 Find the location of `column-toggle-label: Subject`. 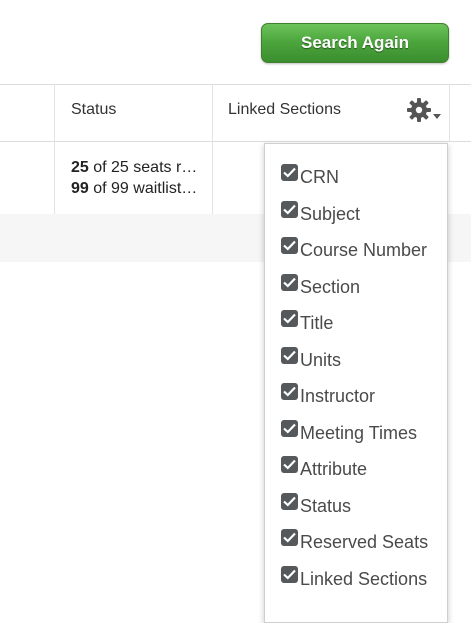

column-toggle-label: Subject is located at coordinates (330, 213).